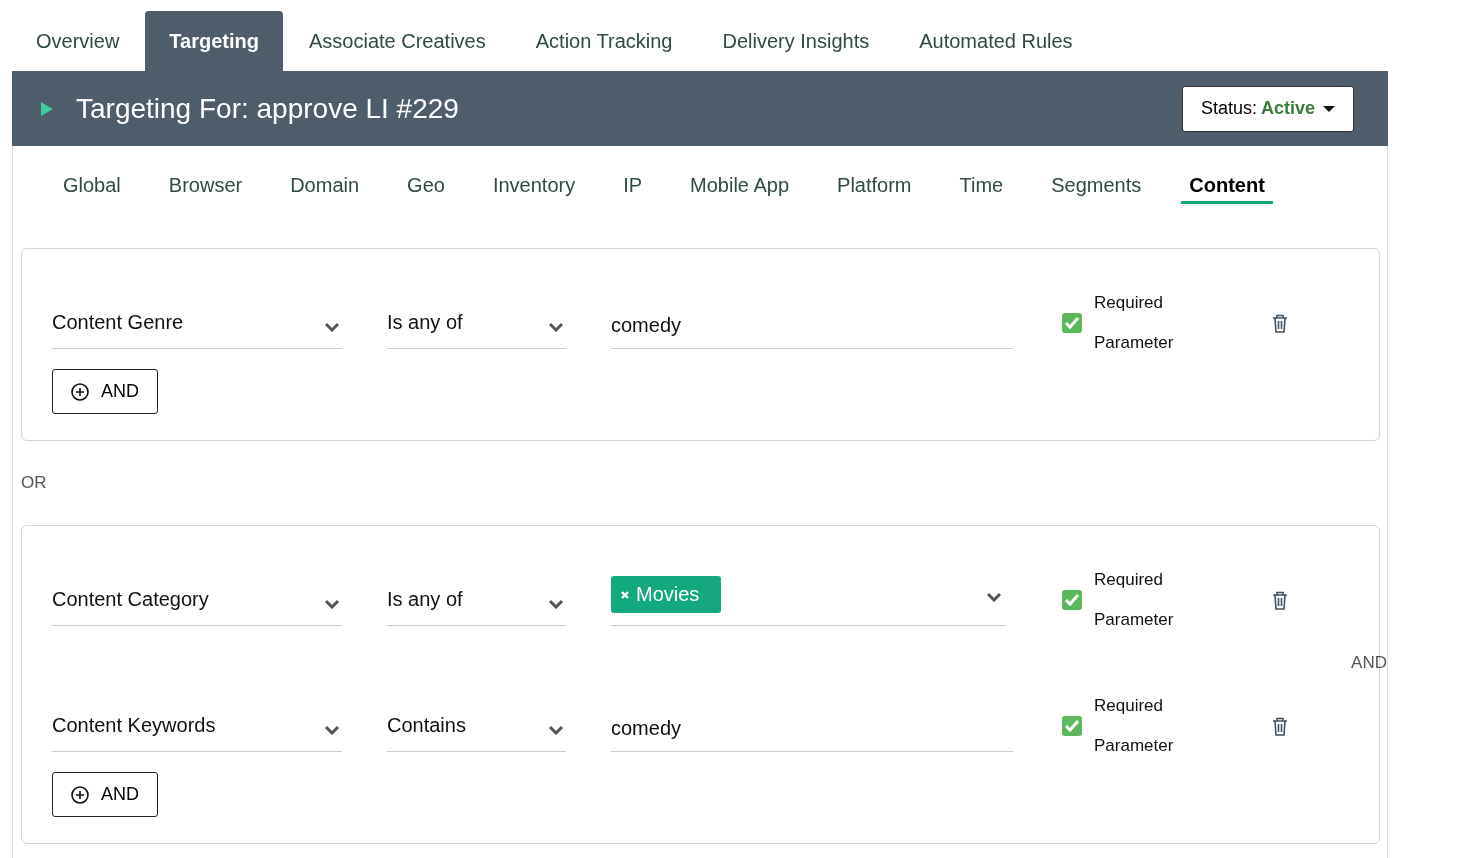  What do you see at coordinates (981, 188) in the screenshot?
I see `subtab: Time` at bounding box center [981, 188].